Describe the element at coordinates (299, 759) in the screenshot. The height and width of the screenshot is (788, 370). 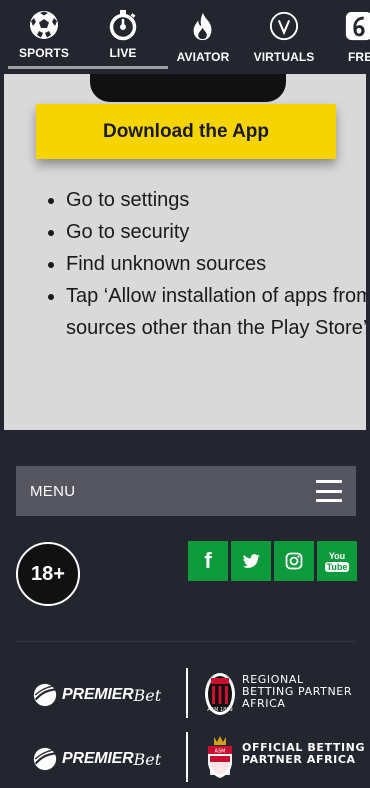
I see `partner-line: PARTNER AFRICA` at that location.